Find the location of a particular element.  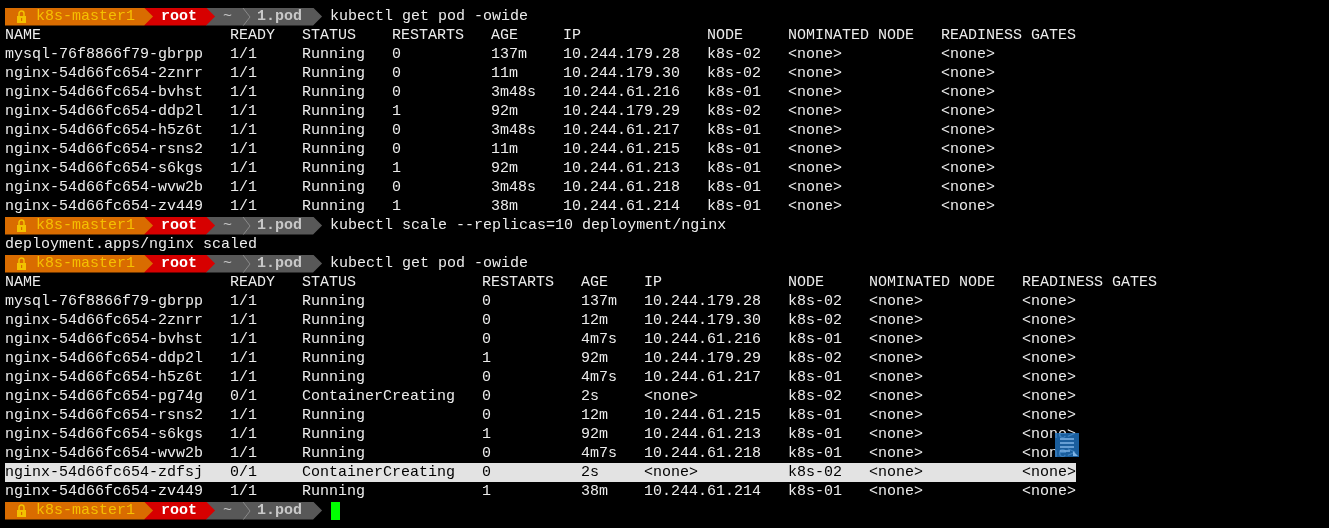

table-cell-text: 38m is located at coordinates (505, 206).